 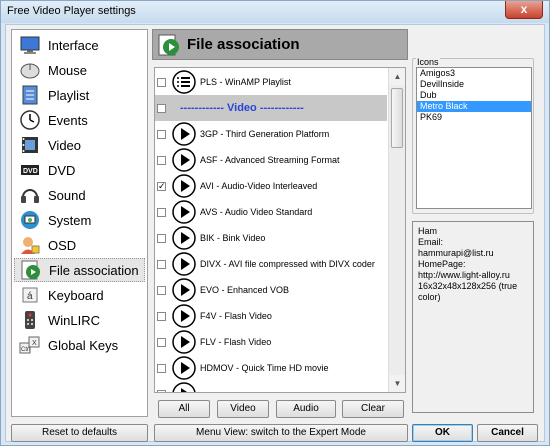 What do you see at coordinates (474, 84) in the screenshot?
I see `list-item: DevilInside` at bounding box center [474, 84].